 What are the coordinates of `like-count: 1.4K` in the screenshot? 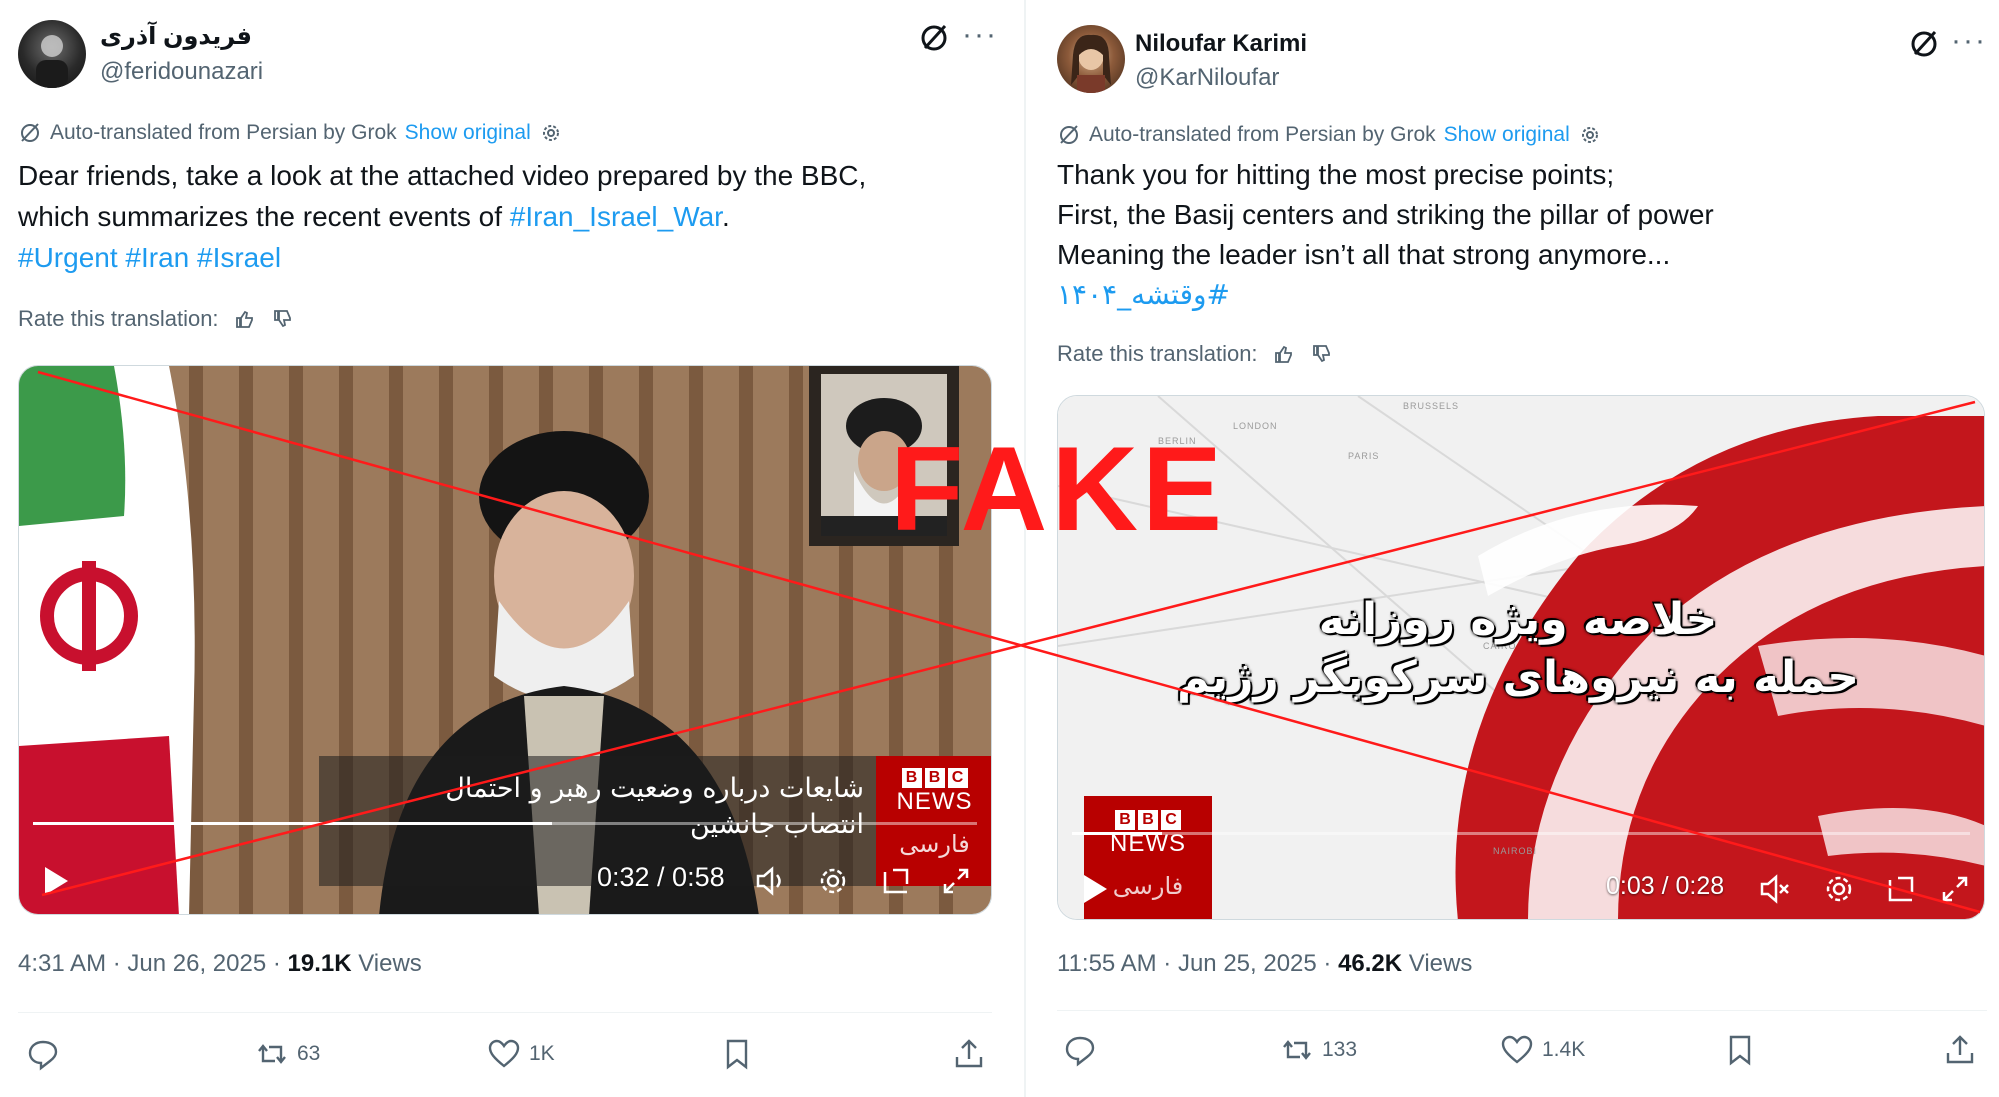 It's located at (1564, 1049).